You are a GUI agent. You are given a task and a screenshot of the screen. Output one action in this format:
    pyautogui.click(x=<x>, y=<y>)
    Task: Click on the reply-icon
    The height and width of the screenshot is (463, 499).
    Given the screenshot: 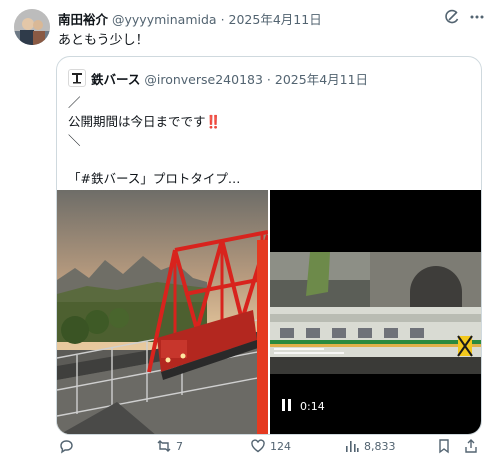 What is the action you would take?
    pyautogui.click(x=66, y=447)
    